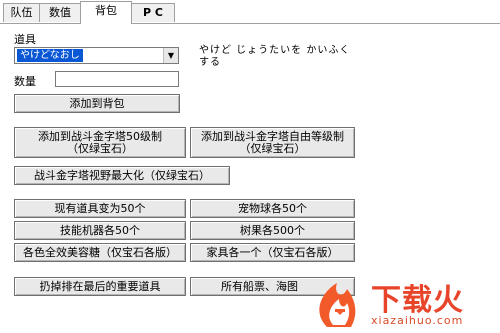 This screenshot has width=500, height=333. I want to click on tab-divider, so click(250, 23).